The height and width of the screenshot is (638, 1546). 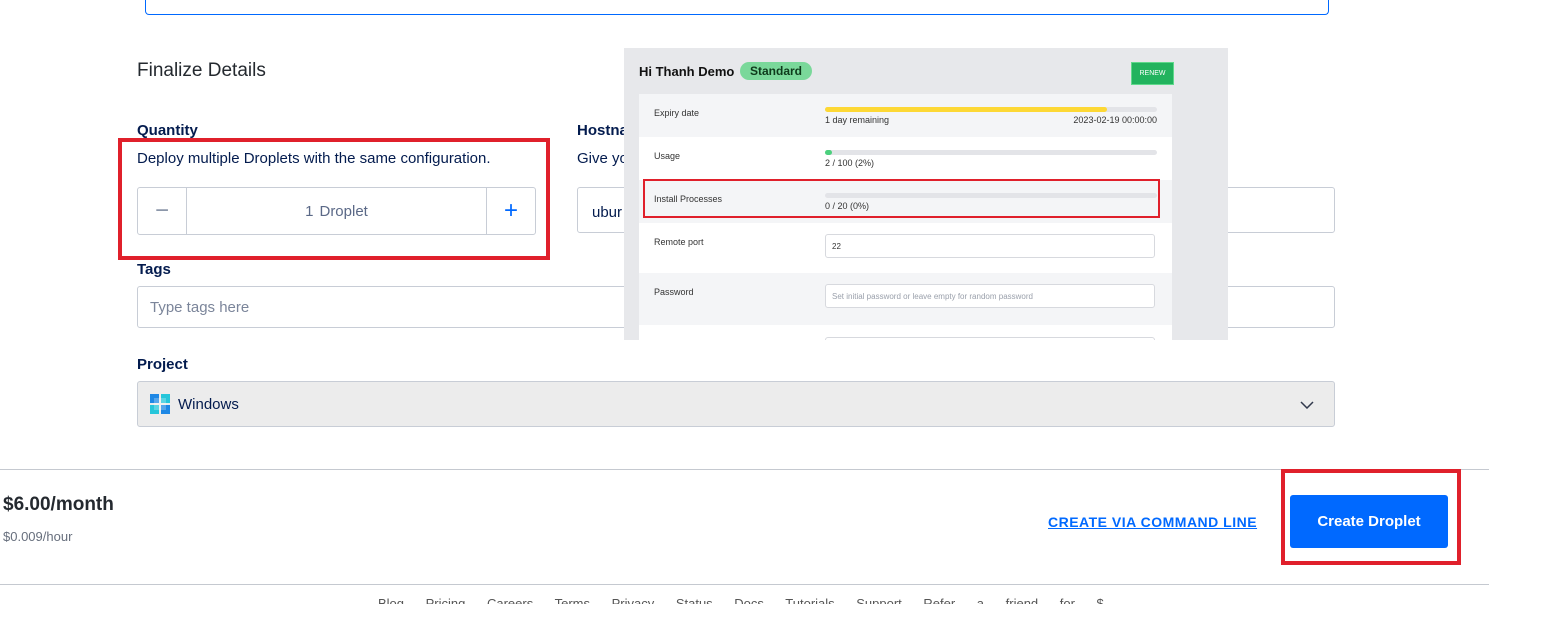 I want to click on expiry-remaining: 1 day remaining, so click(x=857, y=120).